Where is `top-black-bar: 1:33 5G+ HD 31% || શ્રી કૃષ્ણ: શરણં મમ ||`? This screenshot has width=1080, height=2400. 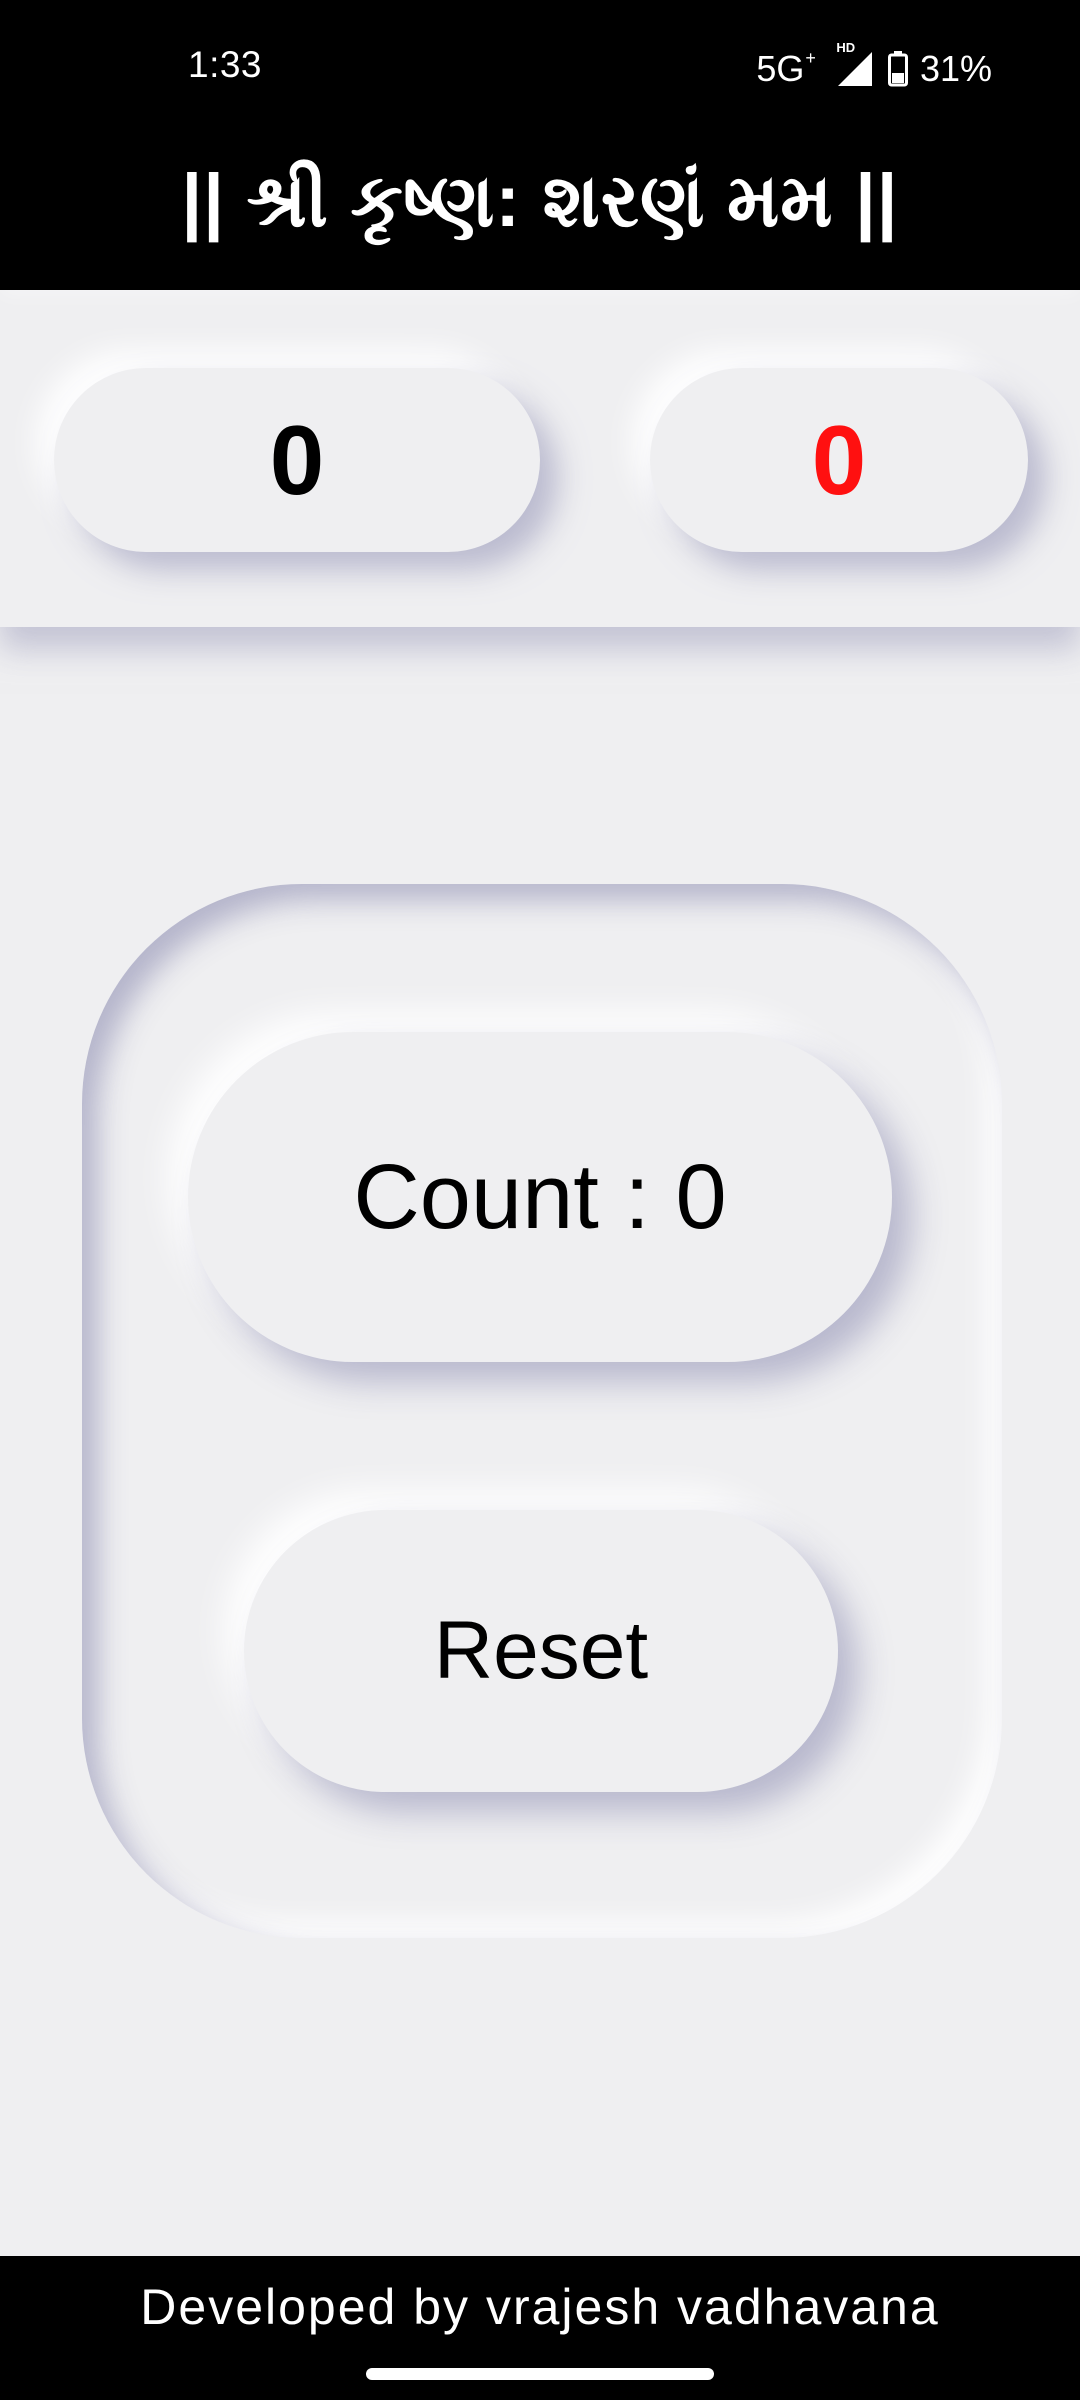
top-black-bar: 1:33 5G+ HD 31% || શ્રી કૃષ્ણ: શરણં મમ || is located at coordinates (540, 145).